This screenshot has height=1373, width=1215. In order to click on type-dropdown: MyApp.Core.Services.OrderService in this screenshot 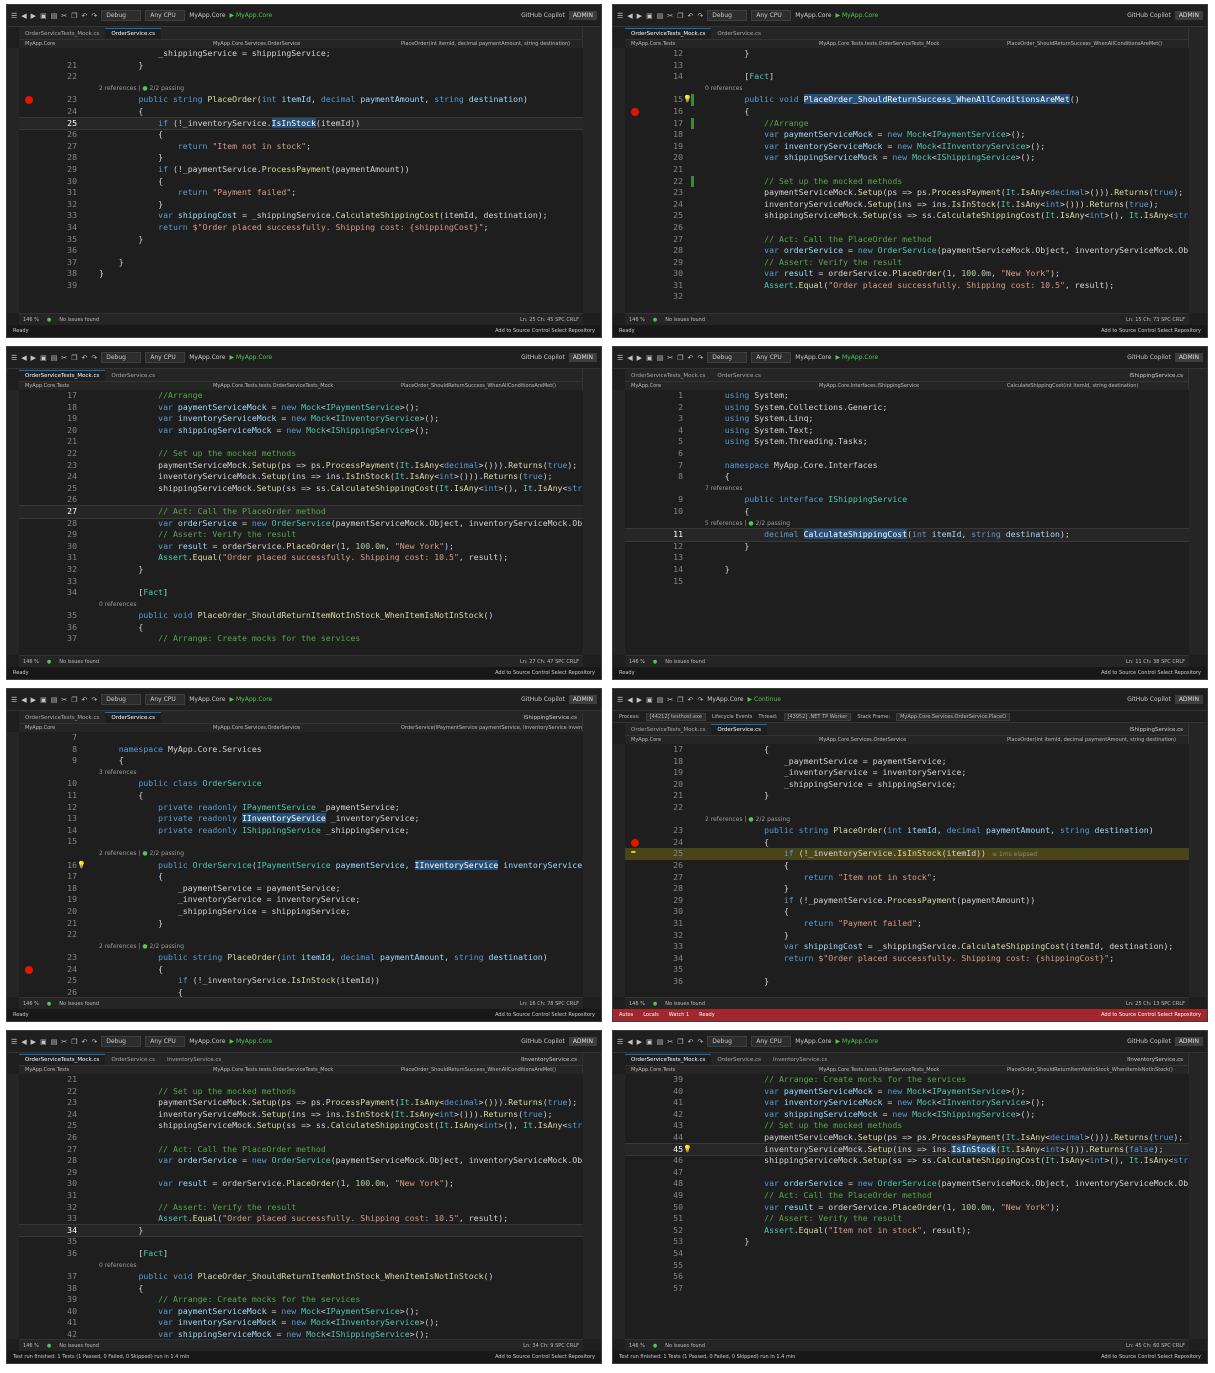, I will do `click(907, 740)`.